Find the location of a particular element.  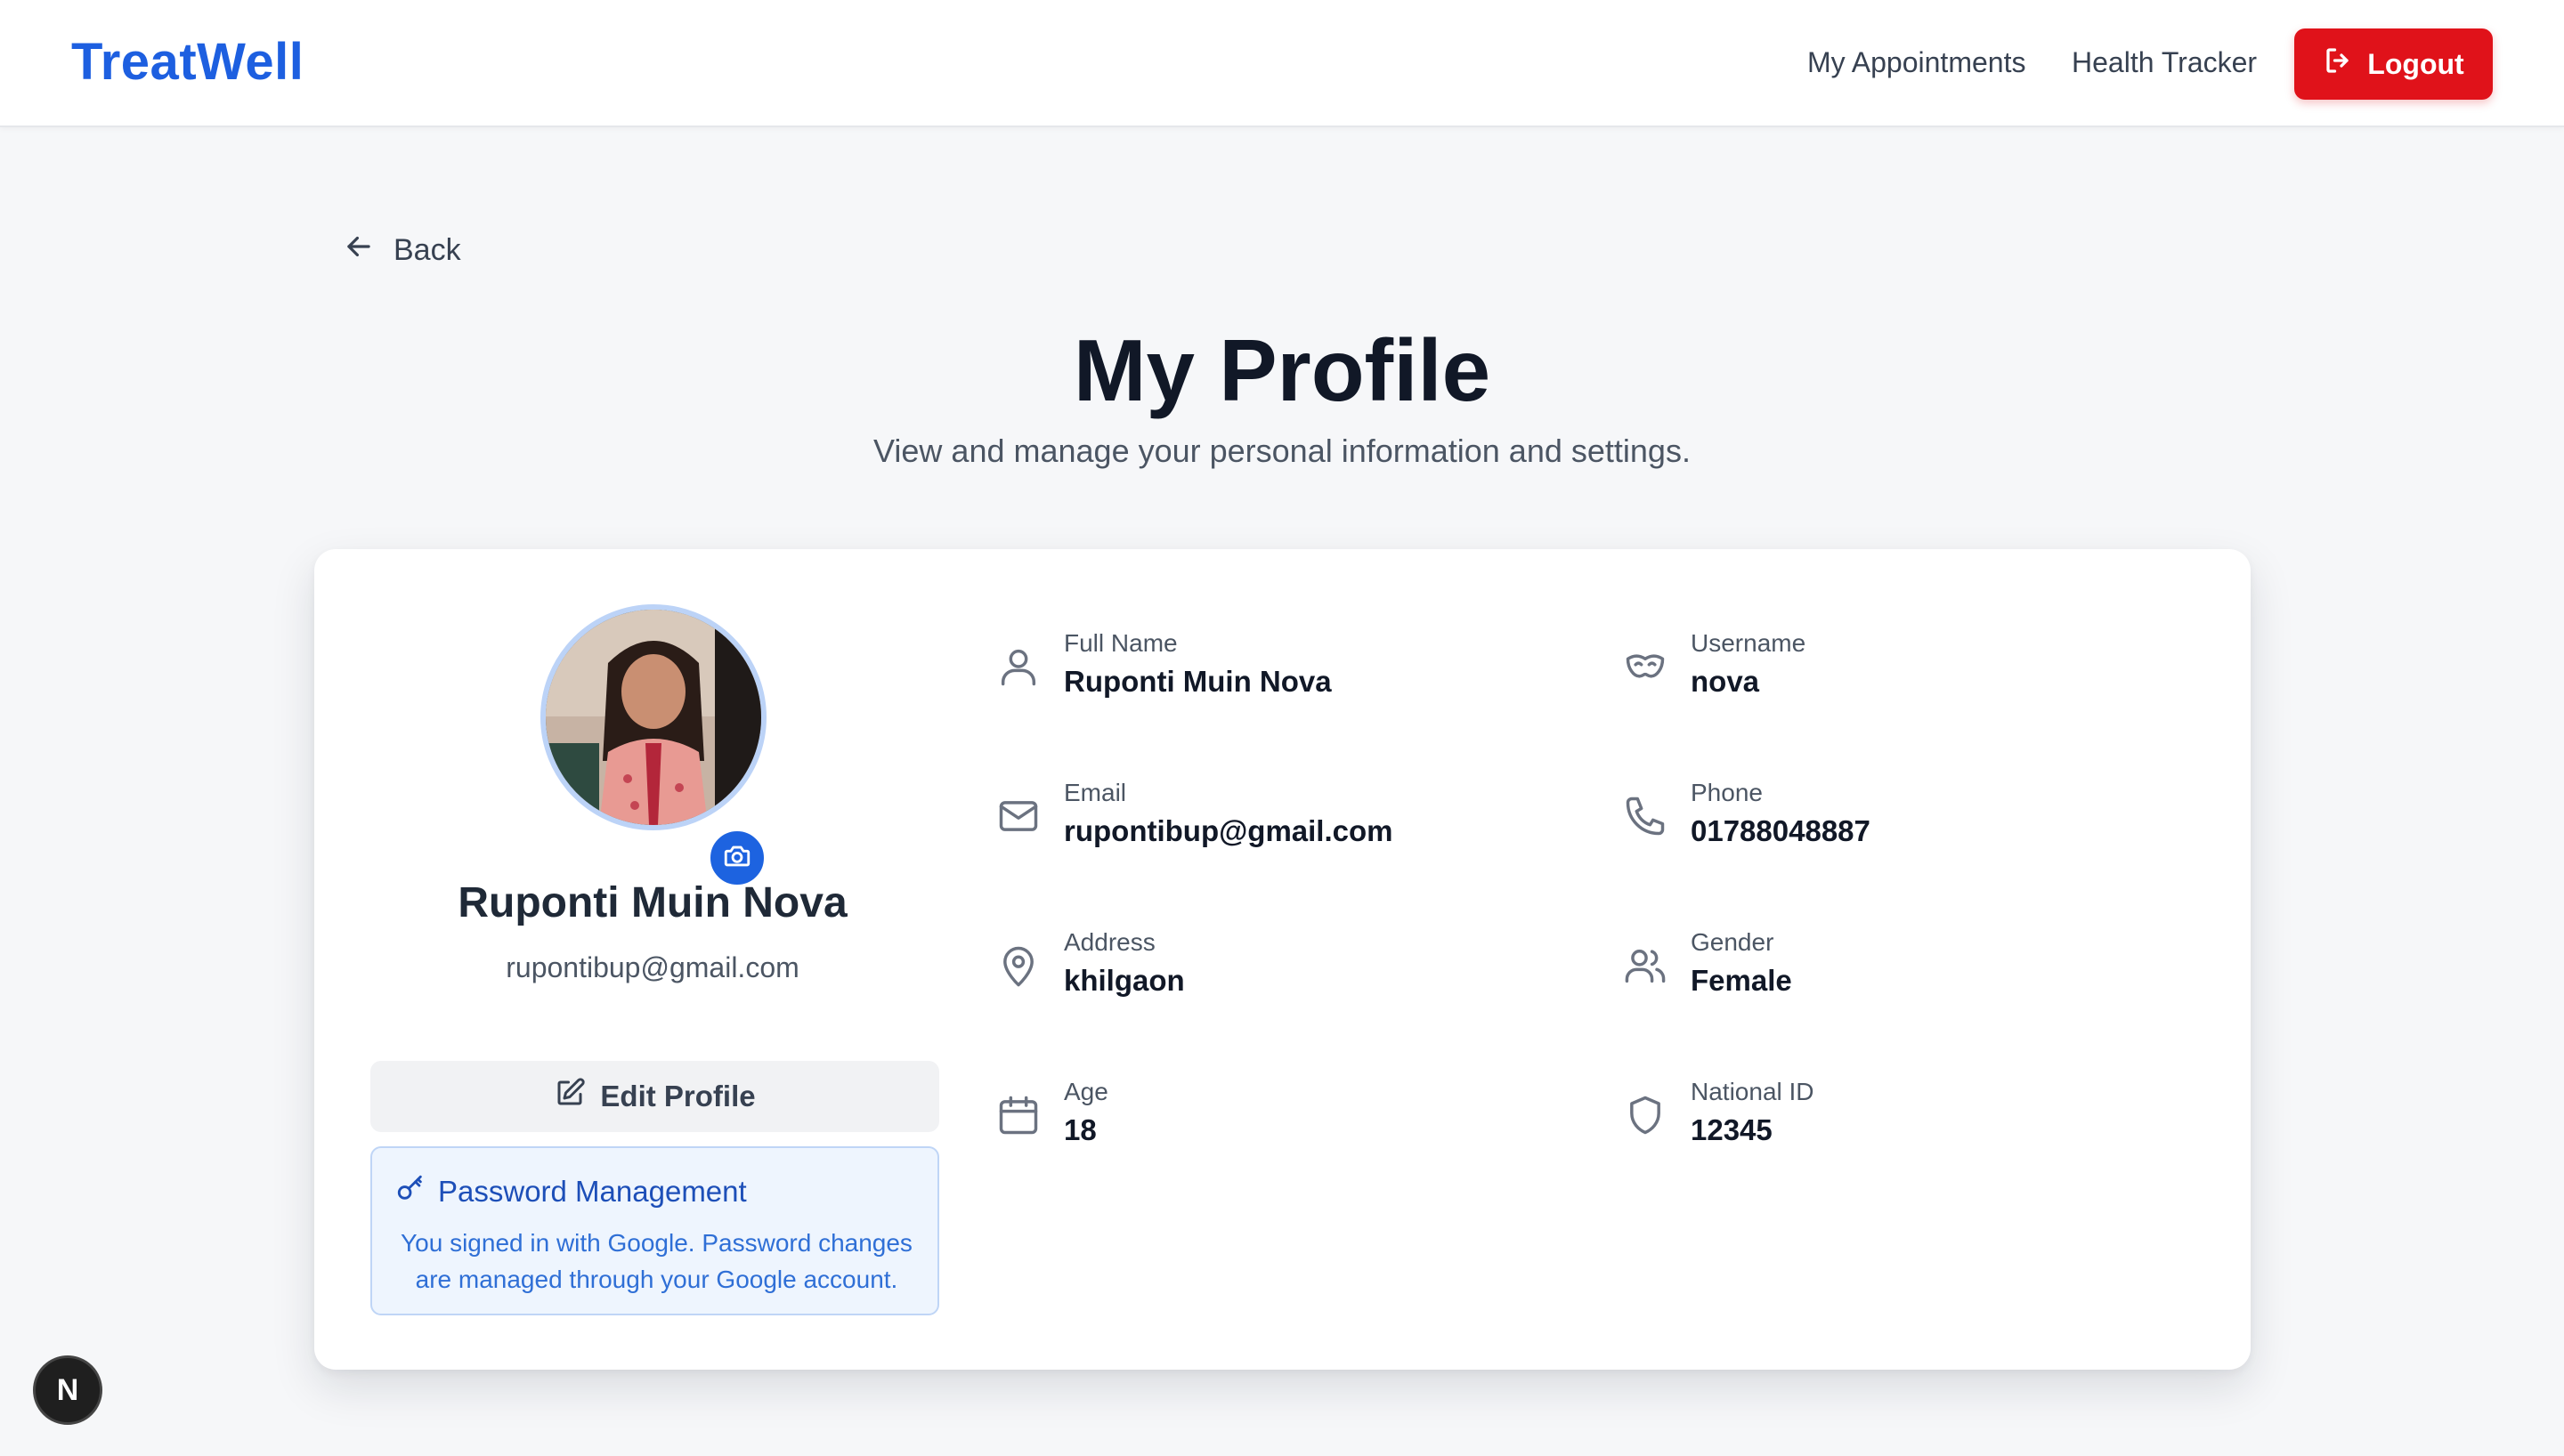

field-value: khilgaon is located at coordinates (1124, 980).